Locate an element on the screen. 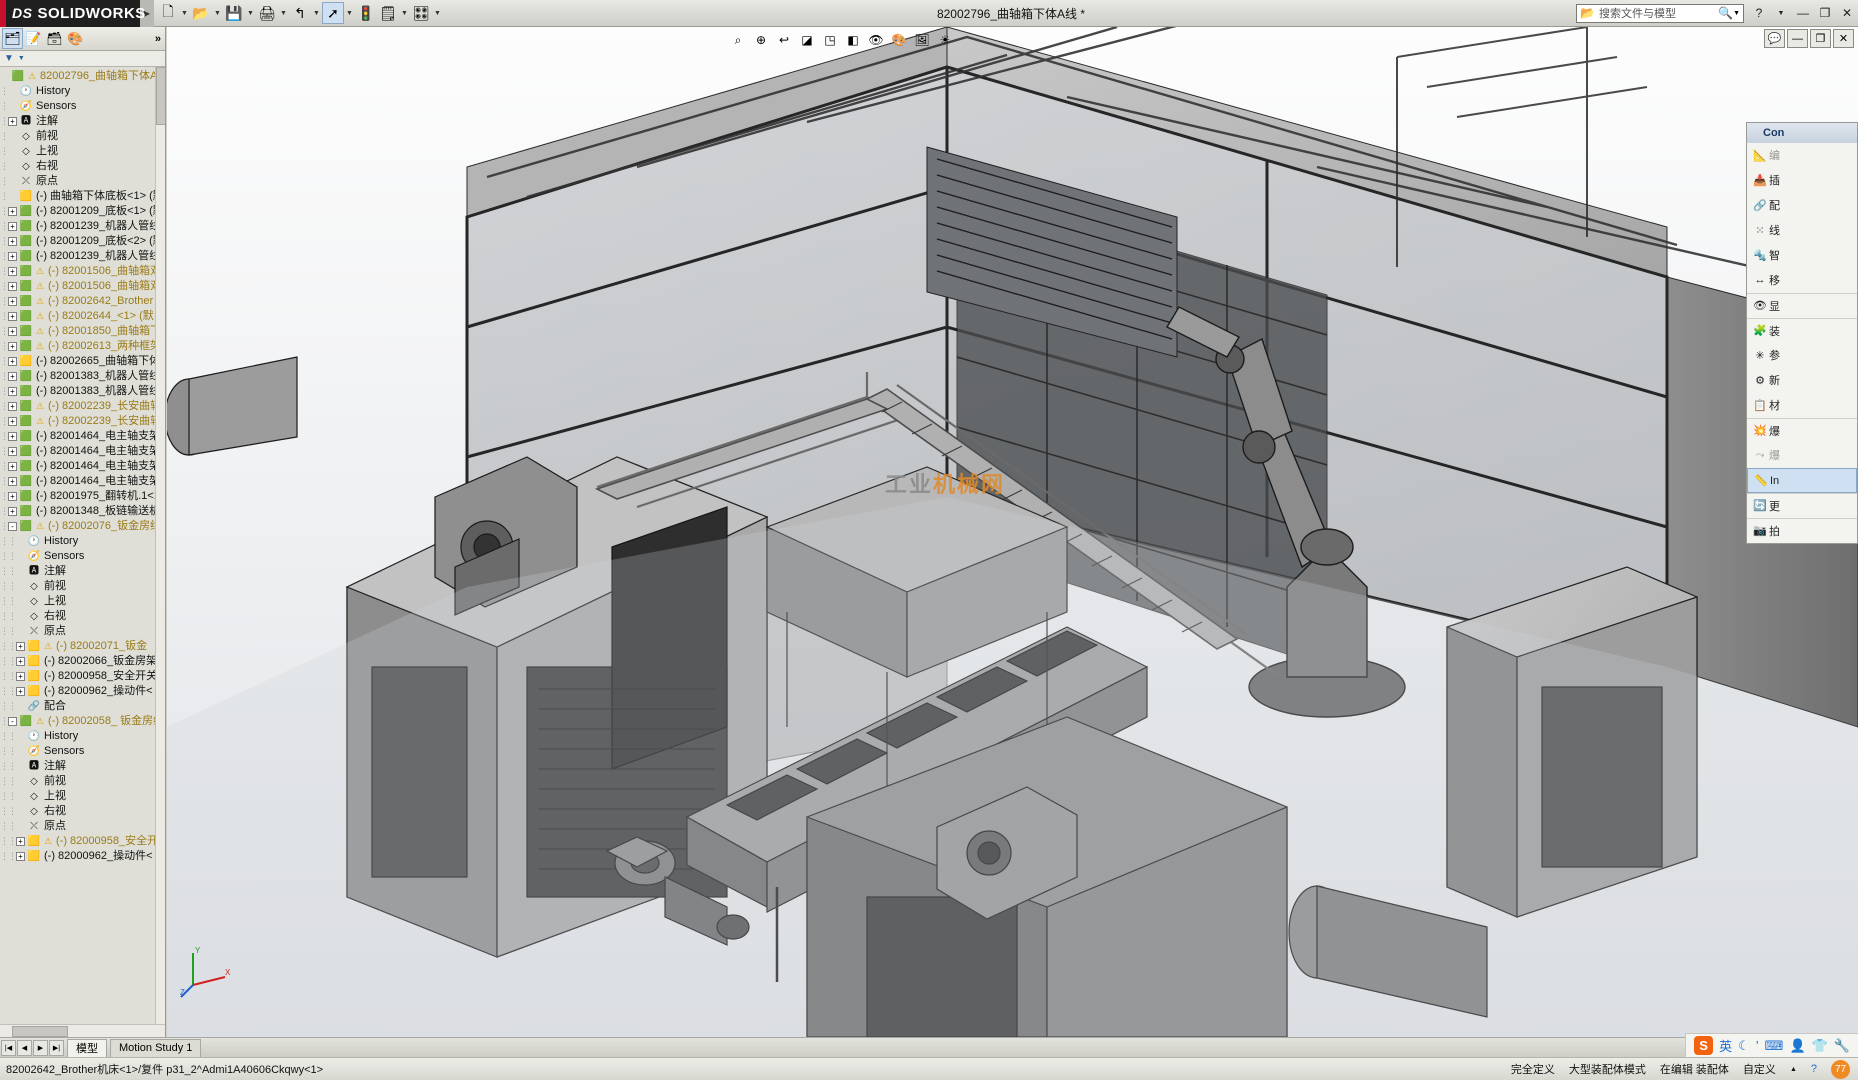  context-menu-item-explode-line-sketch: ⤳ 爆 is located at coordinates (1802, 455).